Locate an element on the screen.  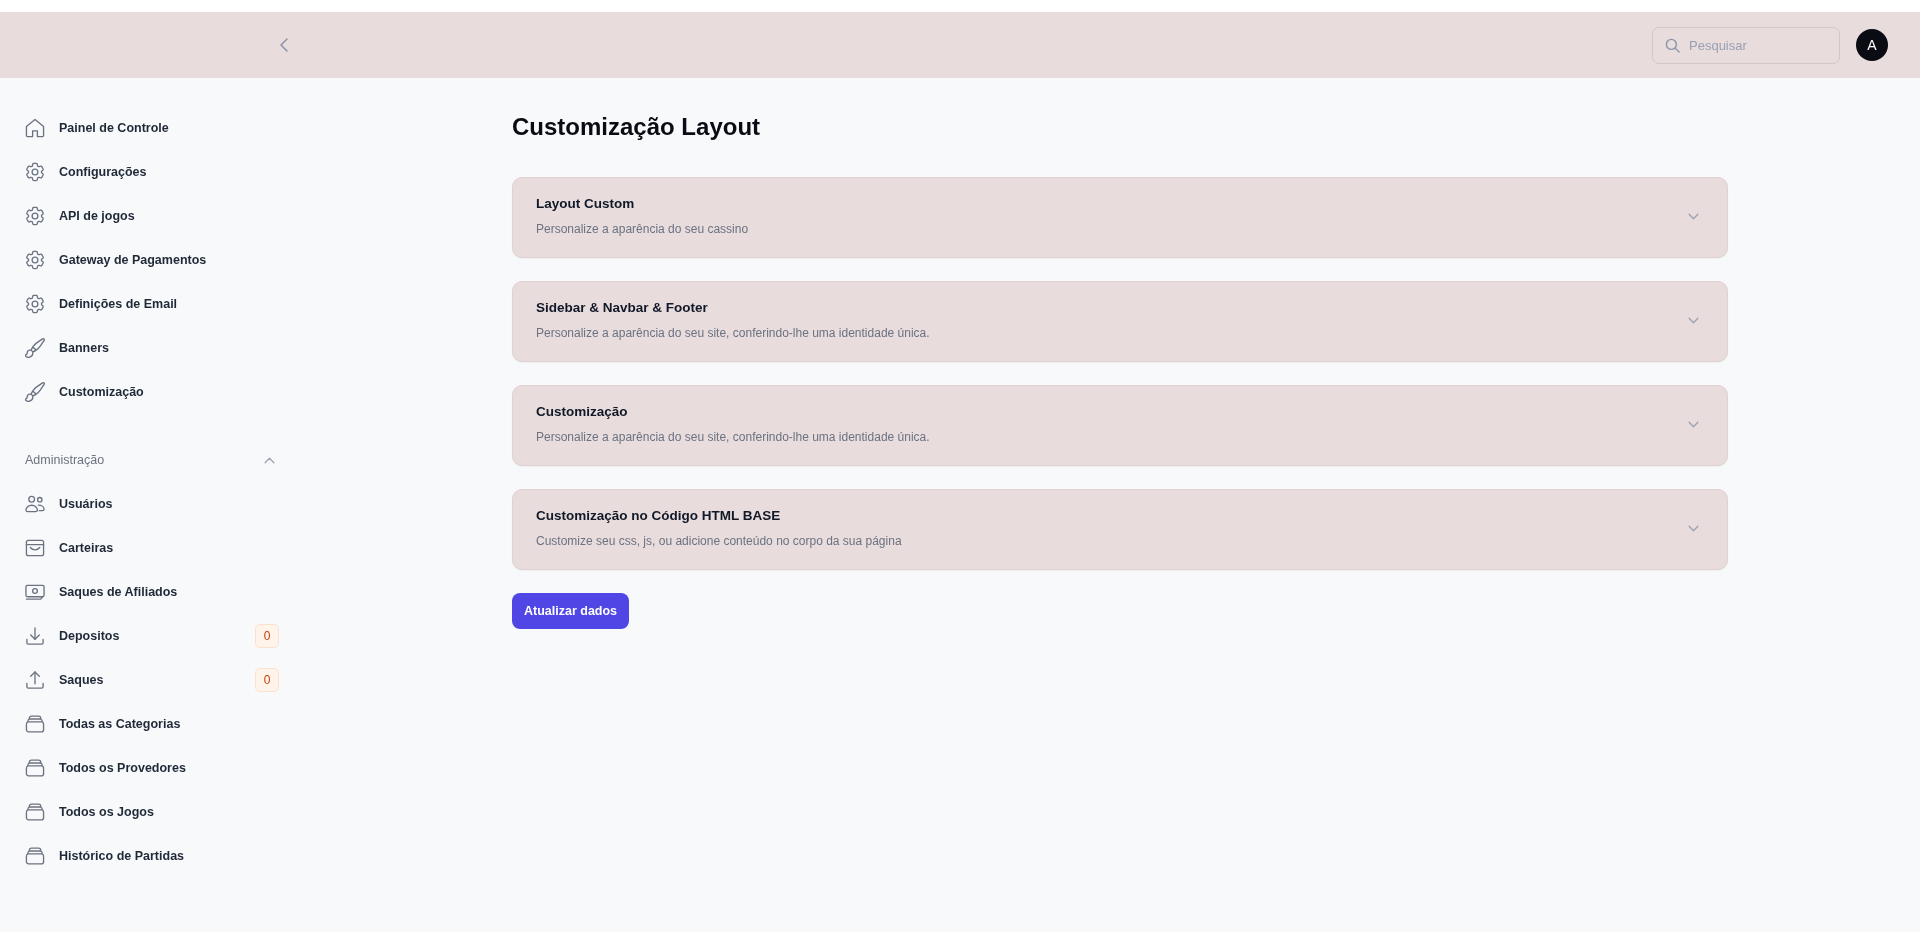
sidebar-item: Histórico de Partidas is located at coordinates (152, 856).